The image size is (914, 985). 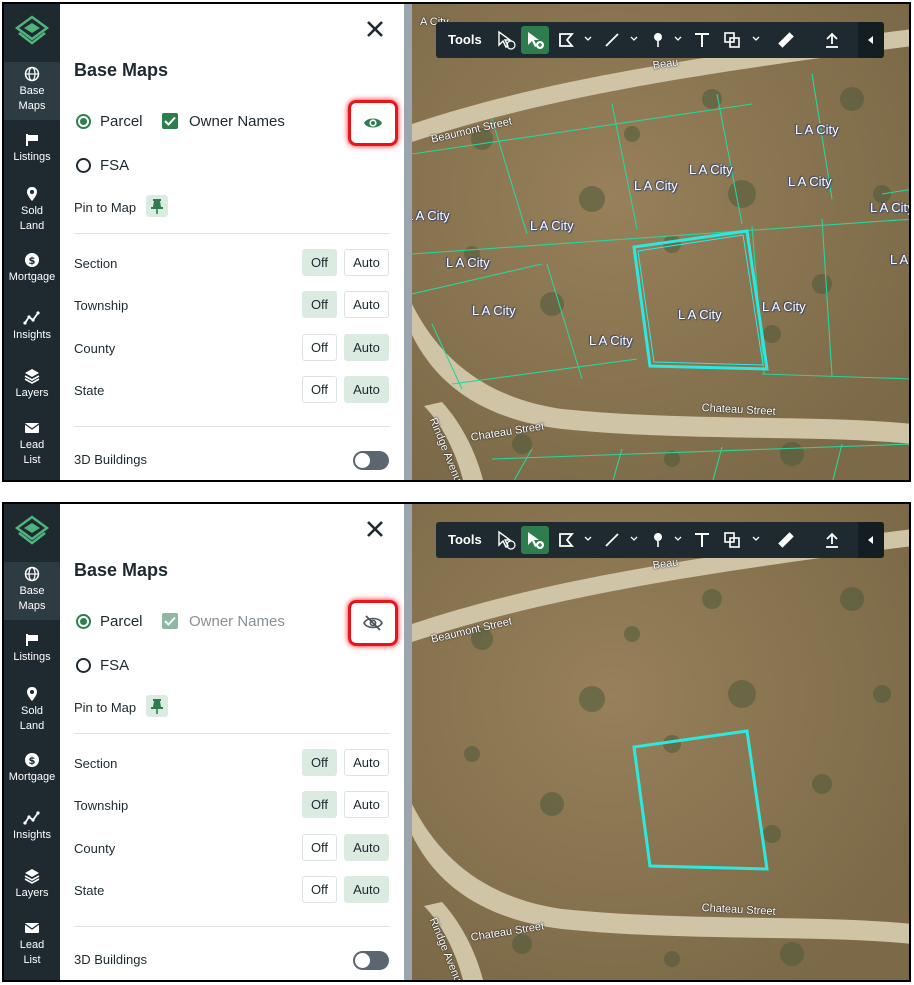 What do you see at coordinates (32, 876) in the screenshot?
I see `layers-icon` at bounding box center [32, 876].